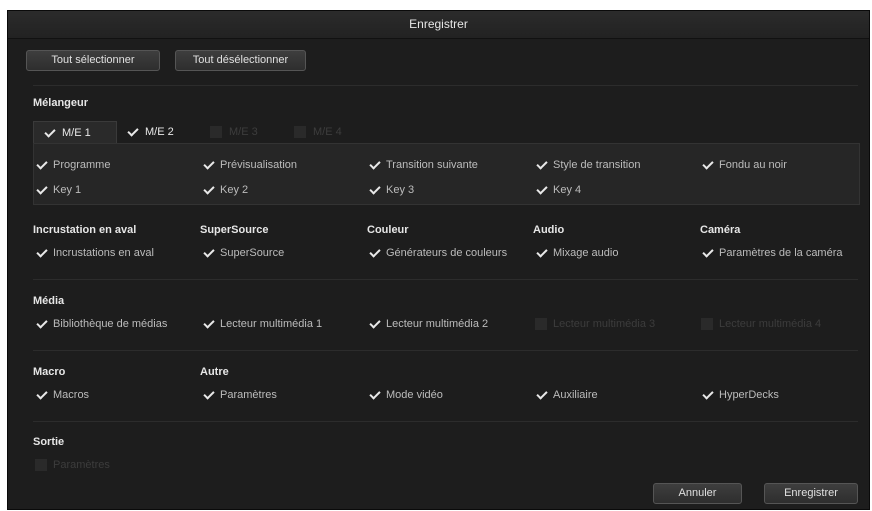 The height and width of the screenshot is (511, 872). What do you see at coordinates (391, 190) in the screenshot?
I see `checkbox-key-3: Key 3` at bounding box center [391, 190].